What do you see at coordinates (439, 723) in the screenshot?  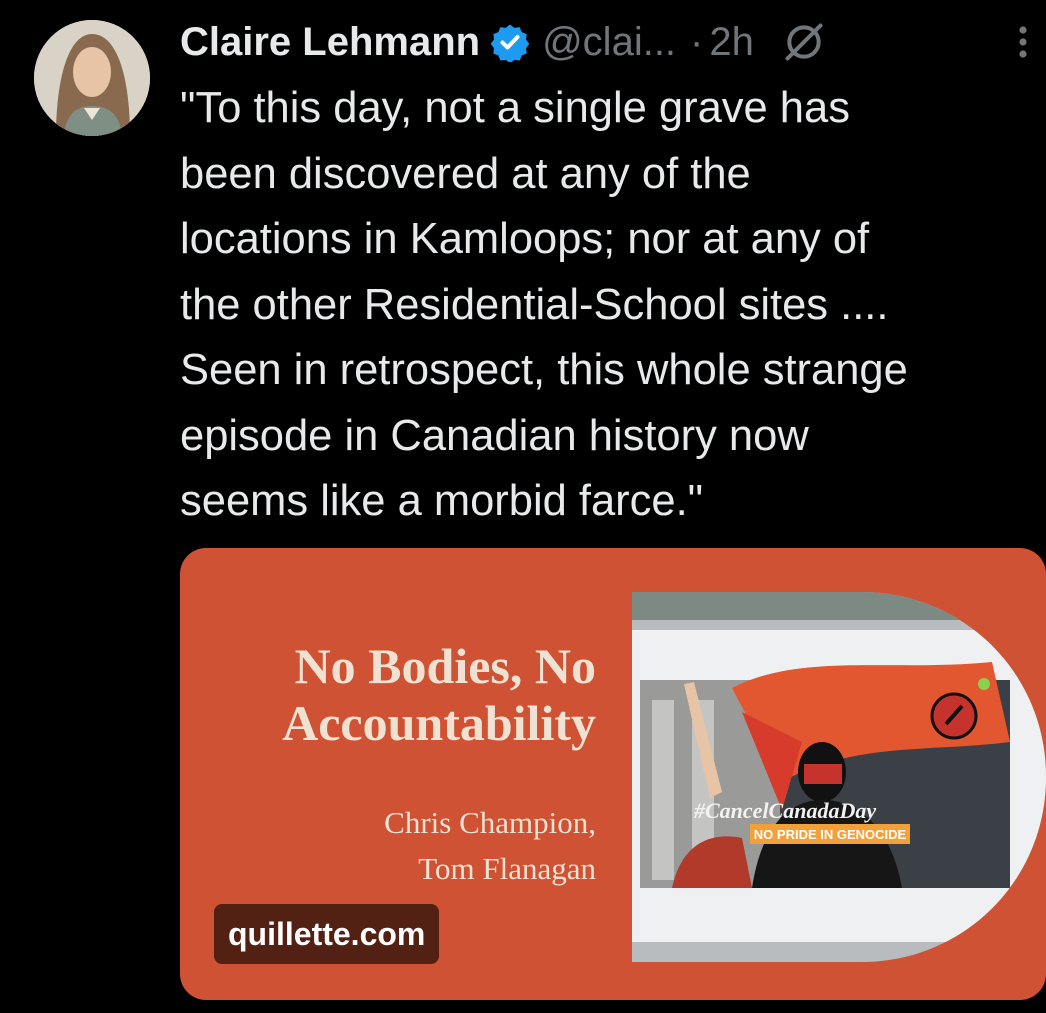 I see `card-title-line: Accountability` at bounding box center [439, 723].